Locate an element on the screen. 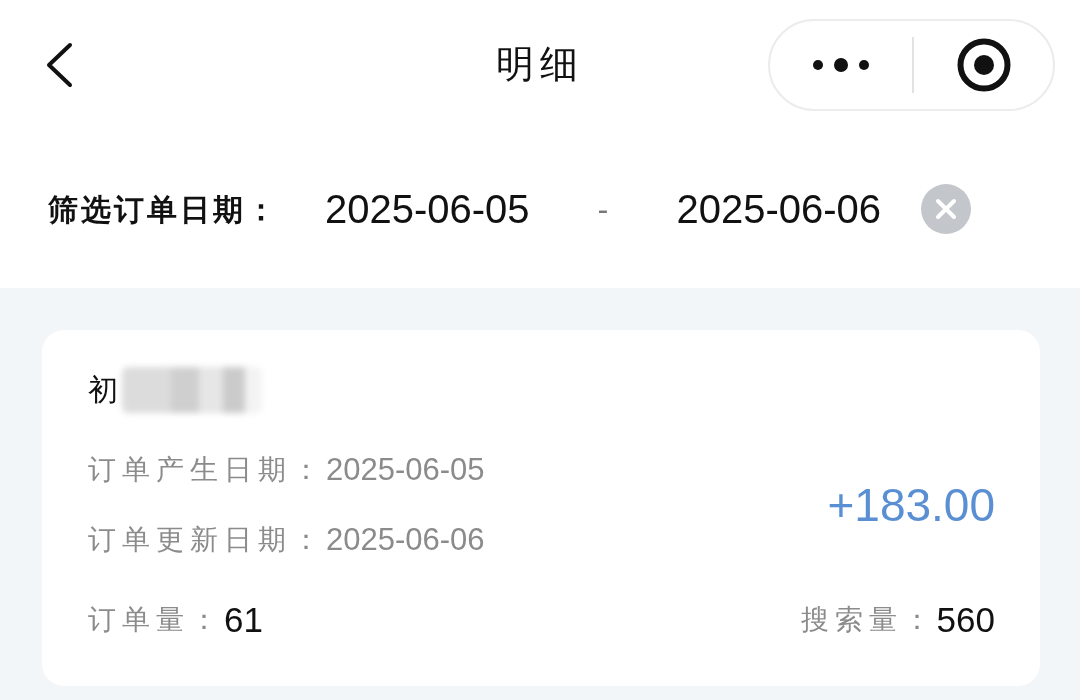 This screenshot has height=700, width=1080. search-count: 560 is located at coordinates (965, 620).